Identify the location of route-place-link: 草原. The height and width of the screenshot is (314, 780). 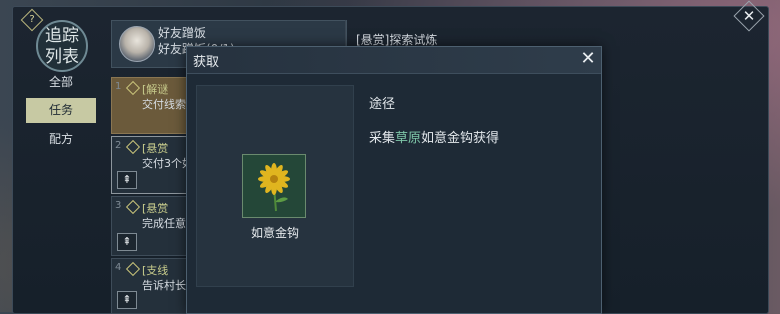
(408, 138).